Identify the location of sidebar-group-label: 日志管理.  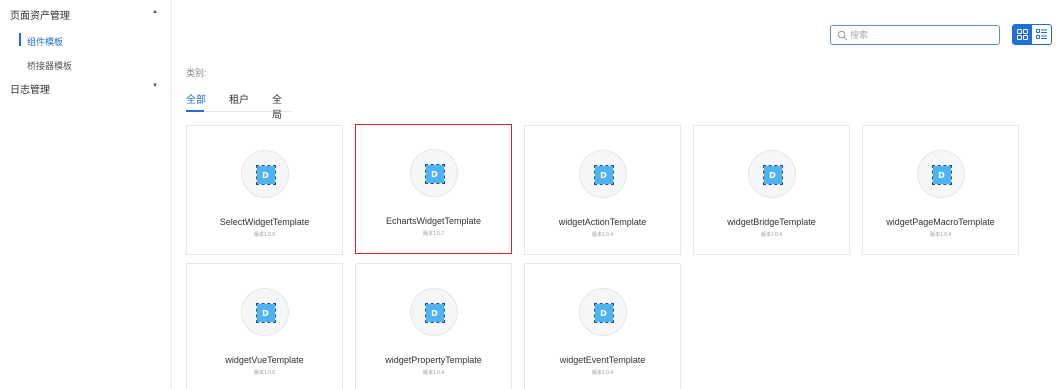
(30, 90).